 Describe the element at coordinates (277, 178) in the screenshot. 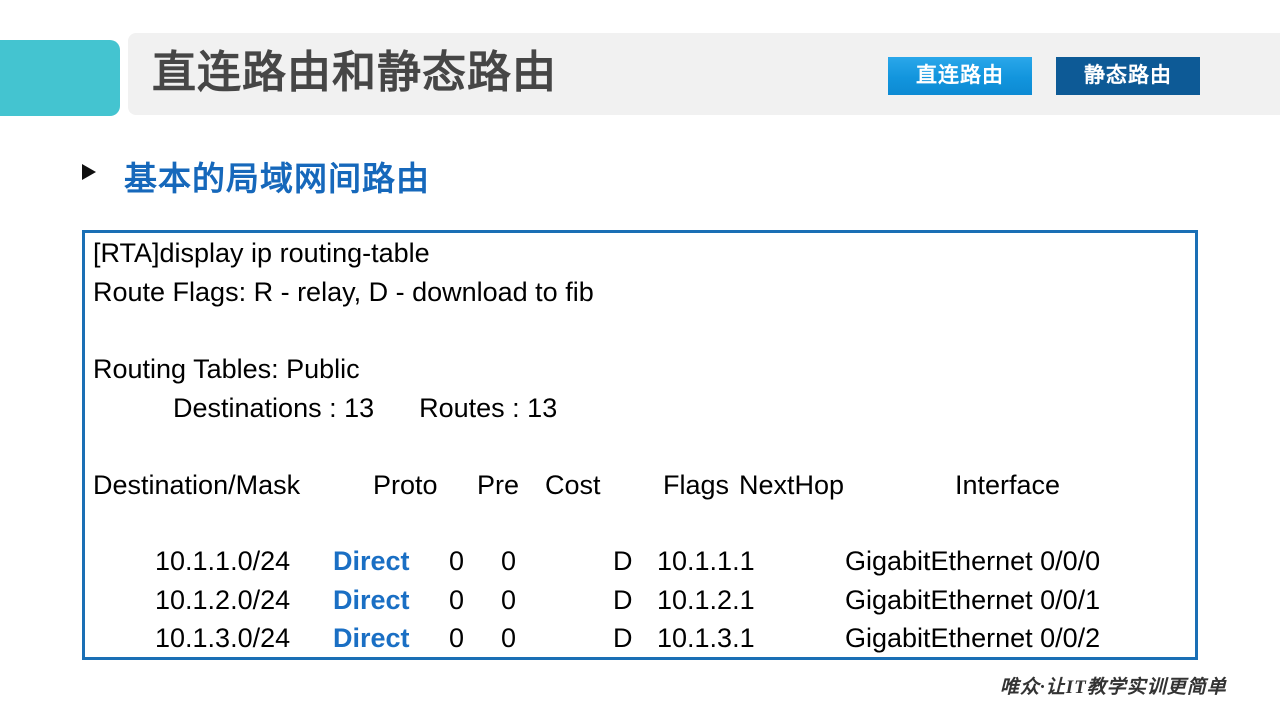

I see `section-title: 基本的局域网间路由` at that location.